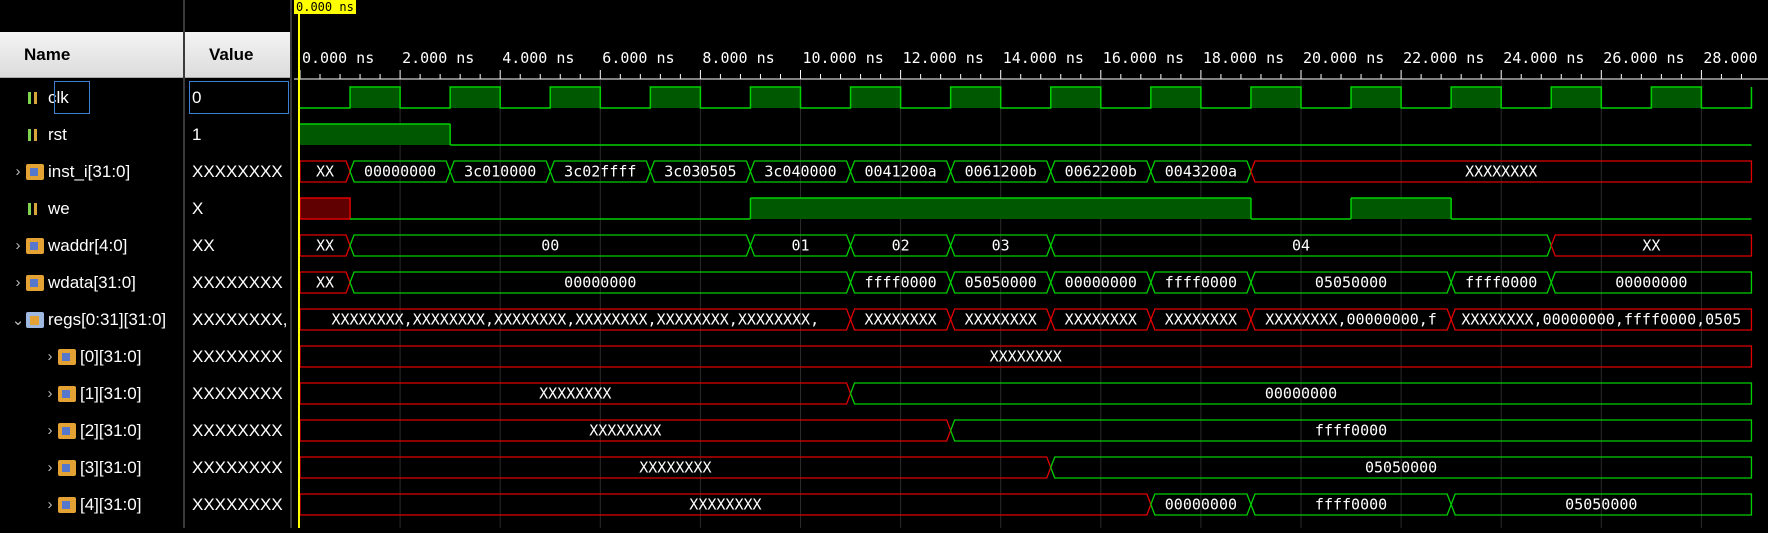 The height and width of the screenshot is (533, 1768). I want to click on bus-value-label: 3c040000, so click(800, 172).